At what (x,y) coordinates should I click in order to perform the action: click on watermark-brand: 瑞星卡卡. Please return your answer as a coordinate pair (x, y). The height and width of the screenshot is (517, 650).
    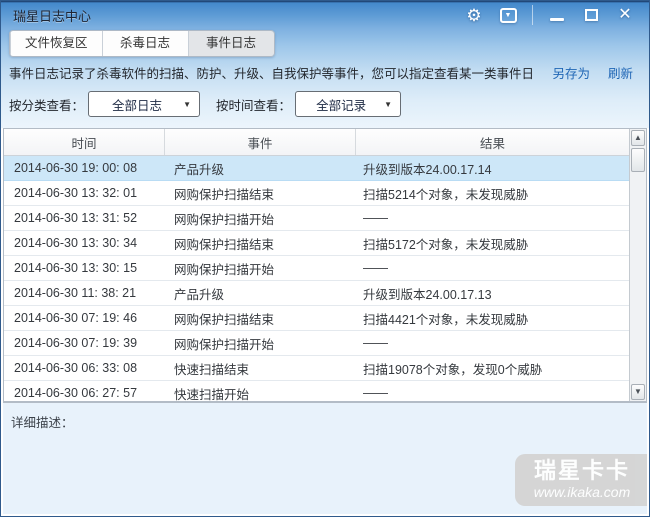
    Looking at the image, I should click on (581, 471).